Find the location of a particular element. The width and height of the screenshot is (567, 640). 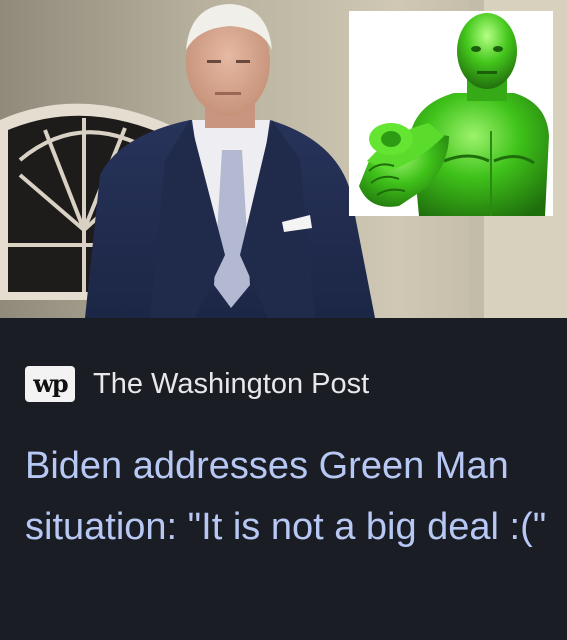

inset-photo is located at coordinates (451, 113).